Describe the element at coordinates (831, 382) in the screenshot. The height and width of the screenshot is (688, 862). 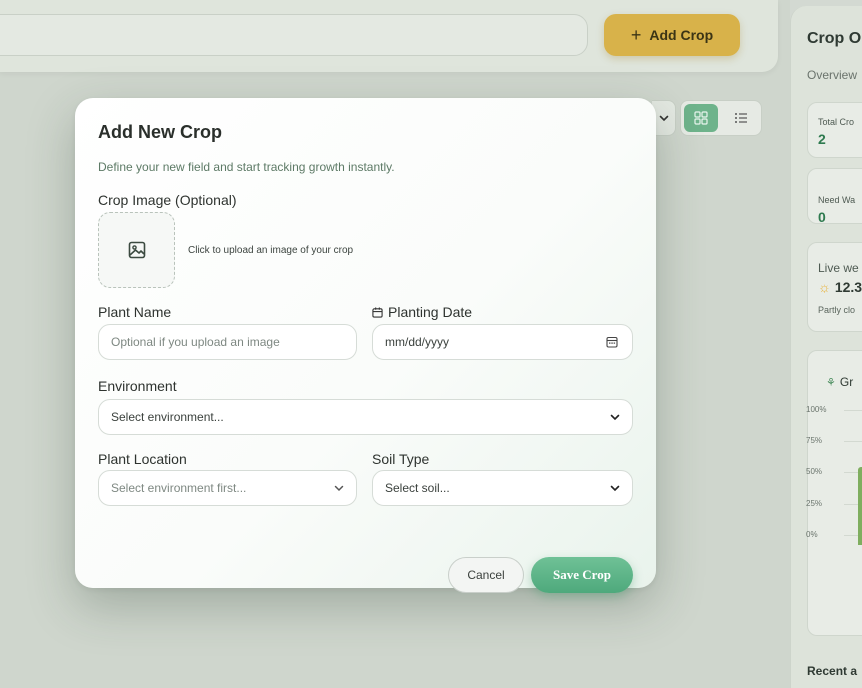
I see `sprout-icon: ⚘` at that location.